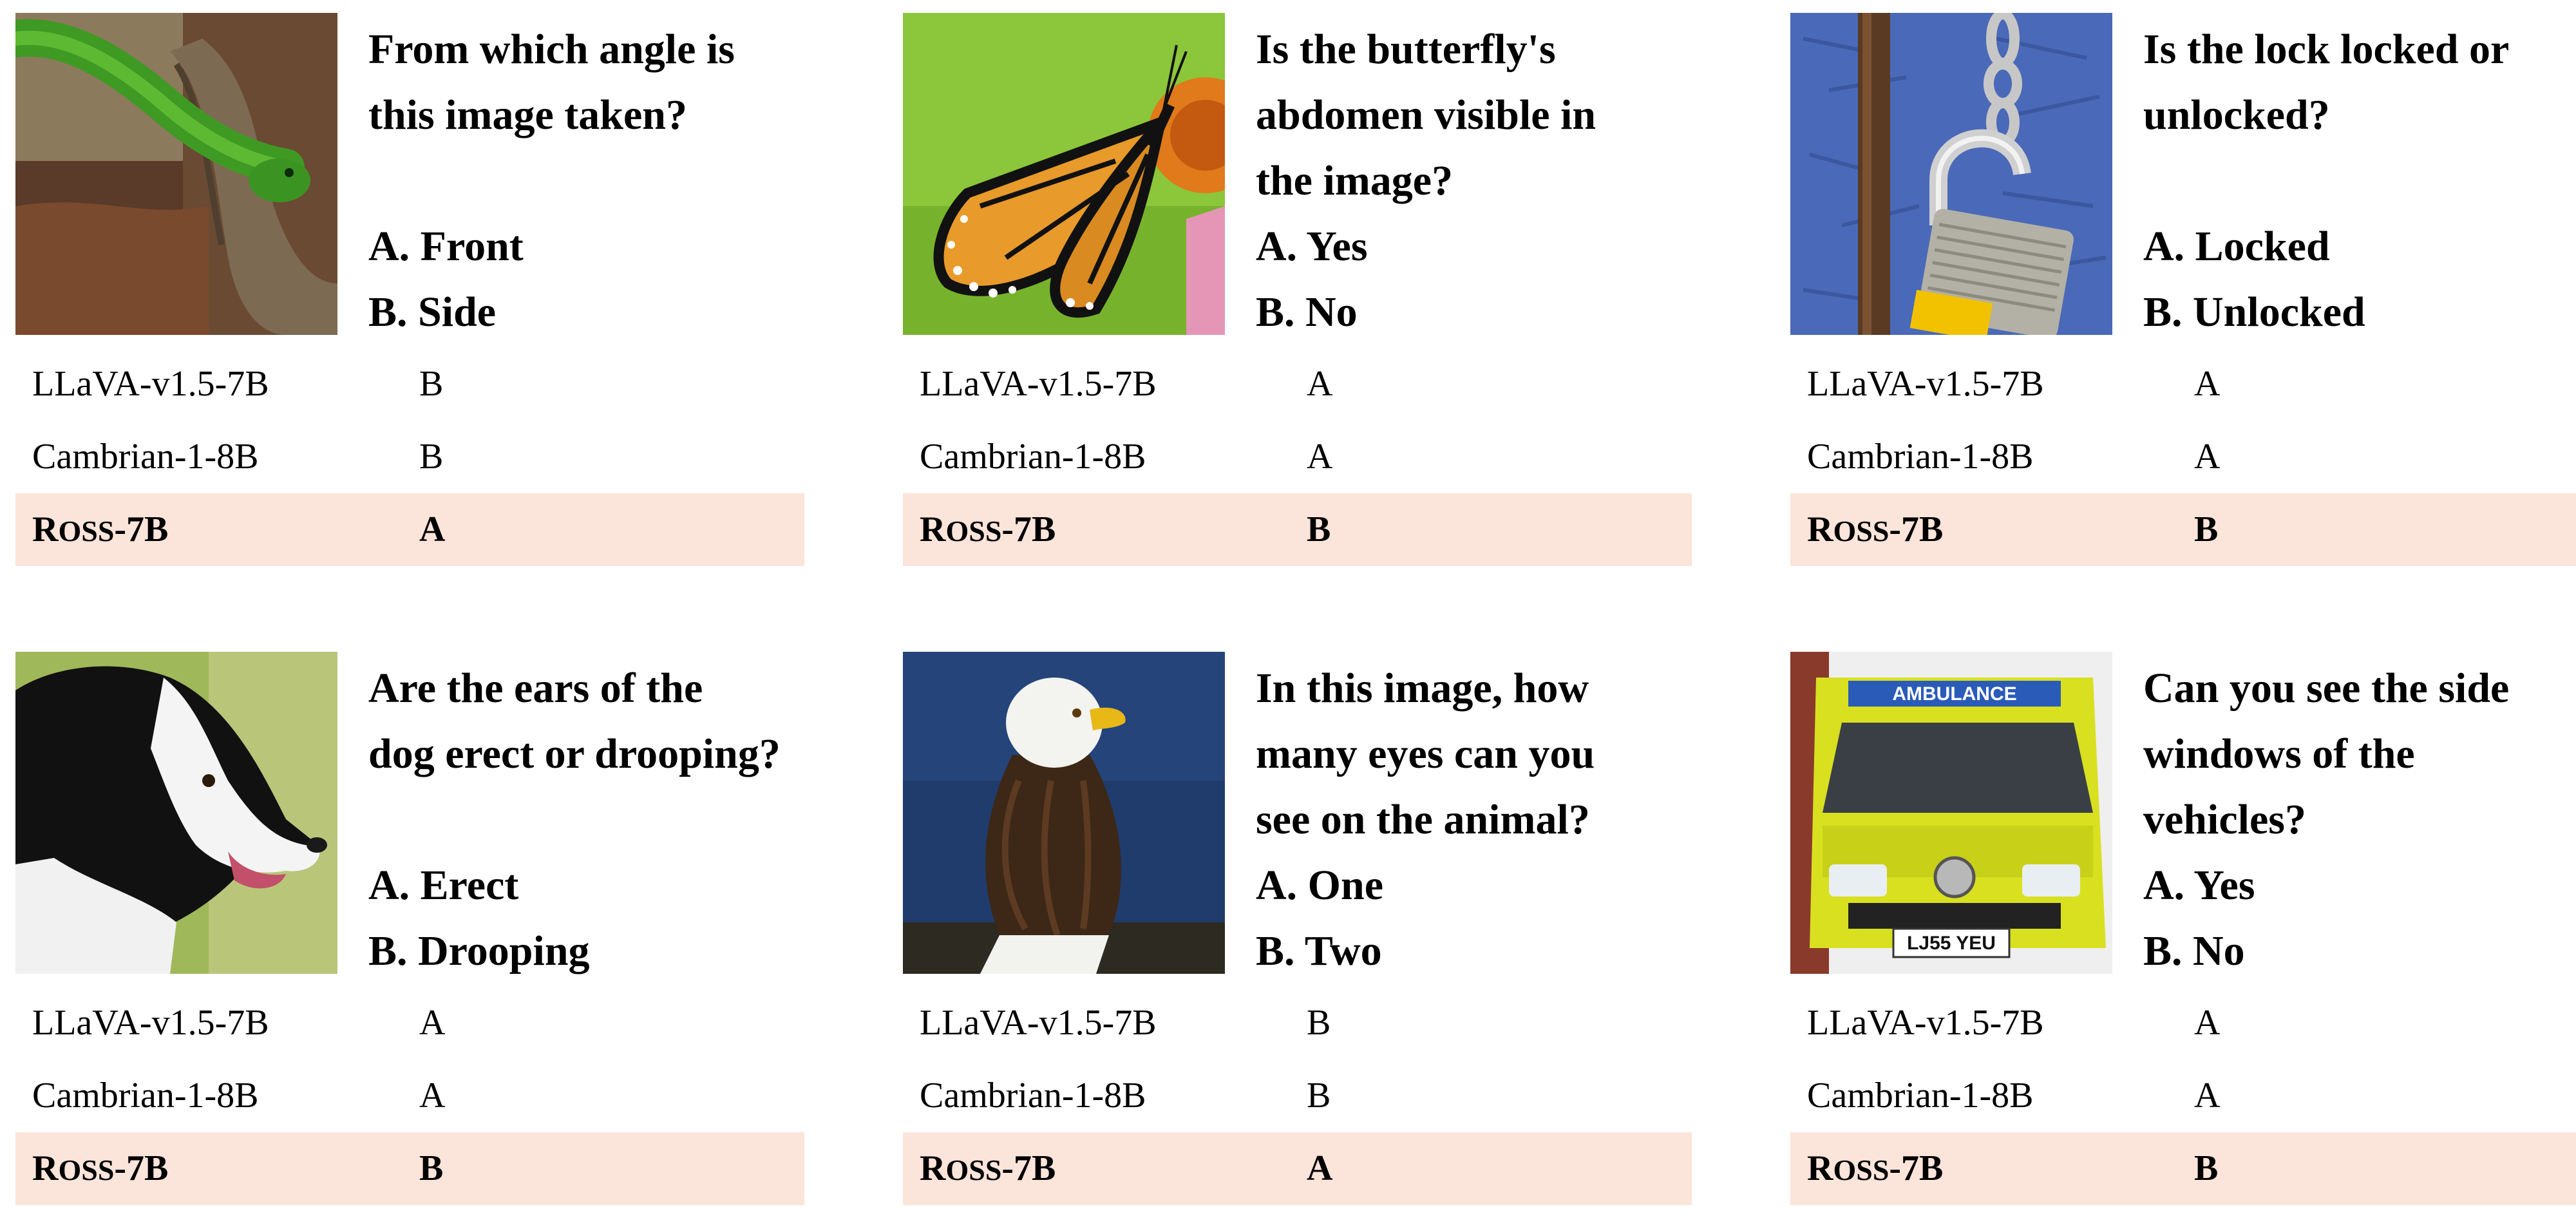 The width and height of the screenshot is (2576, 1225). What do you see at coordinates (2236, 246) in the screenshot?
I see `option-a: A. Locked` at bounding box center [2236, 246].